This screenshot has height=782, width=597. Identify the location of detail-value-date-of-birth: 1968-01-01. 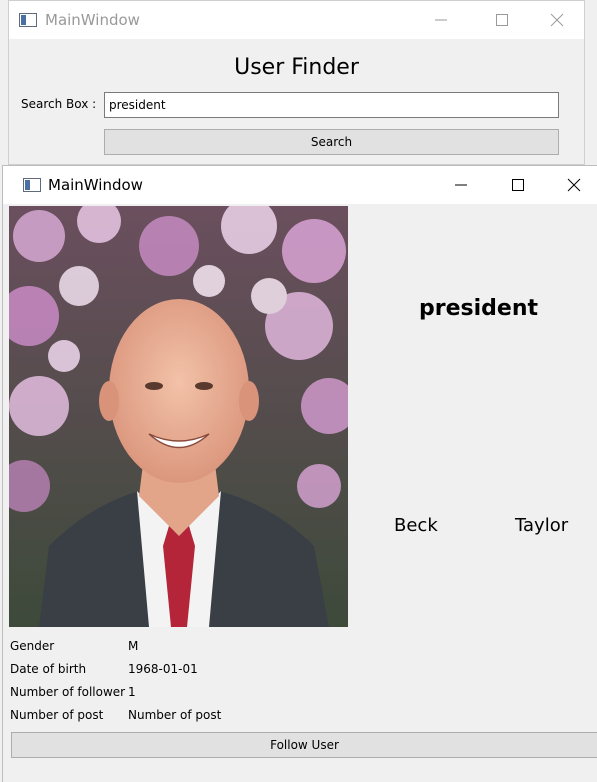
(163, 669).